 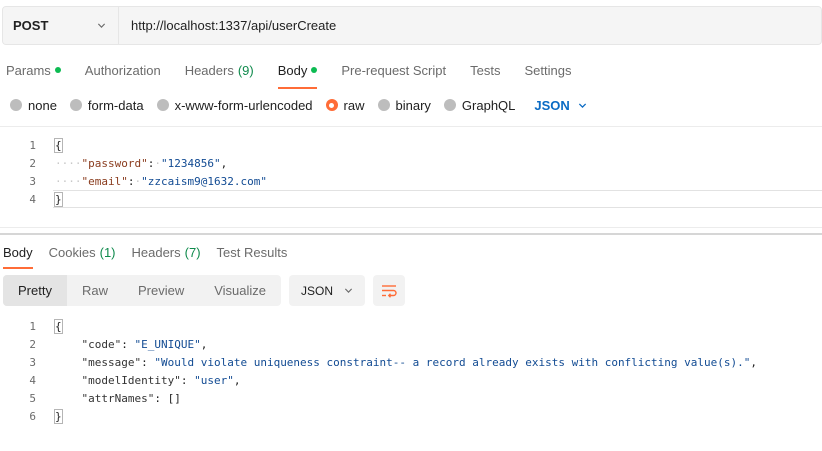 What do you see at coordinates (32, 398) in the screenshot?
I see `line-number: 5` at bounding box center [32, 398].